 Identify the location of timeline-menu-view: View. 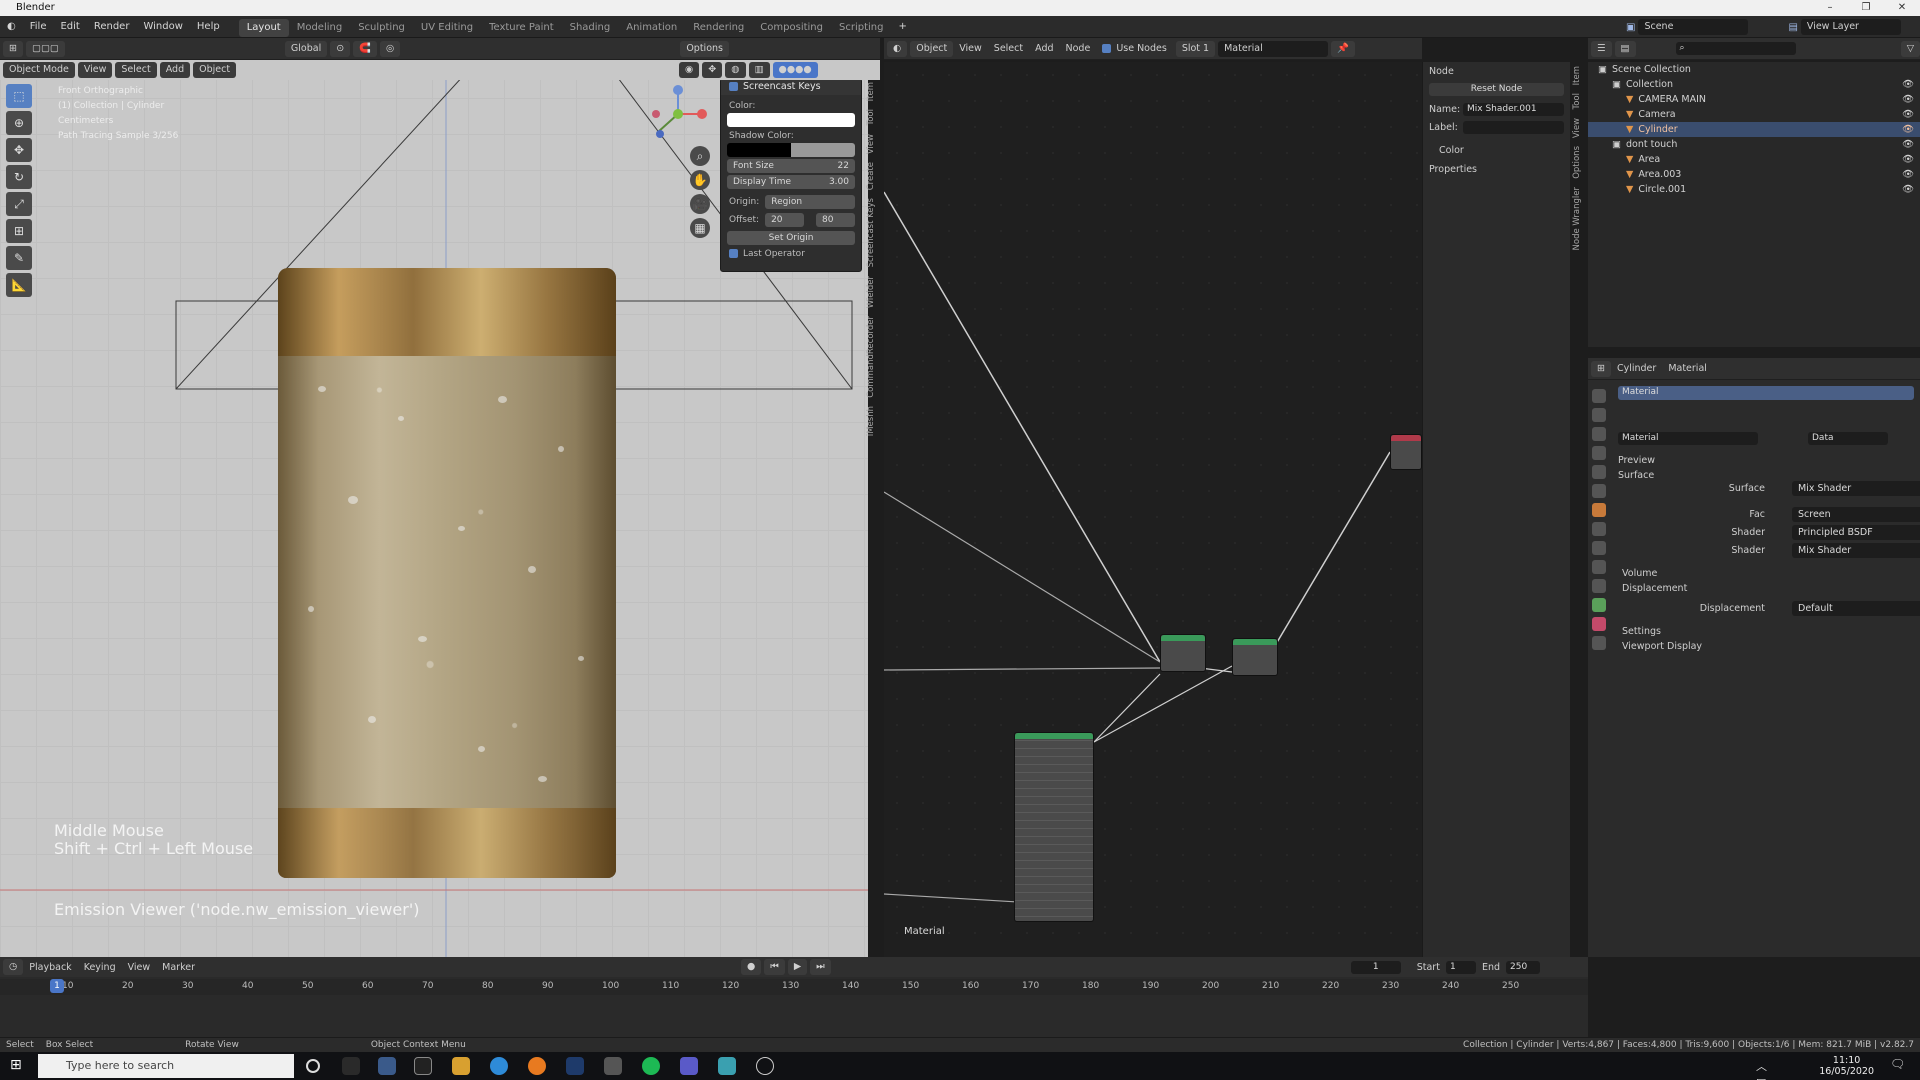
(139, 967).